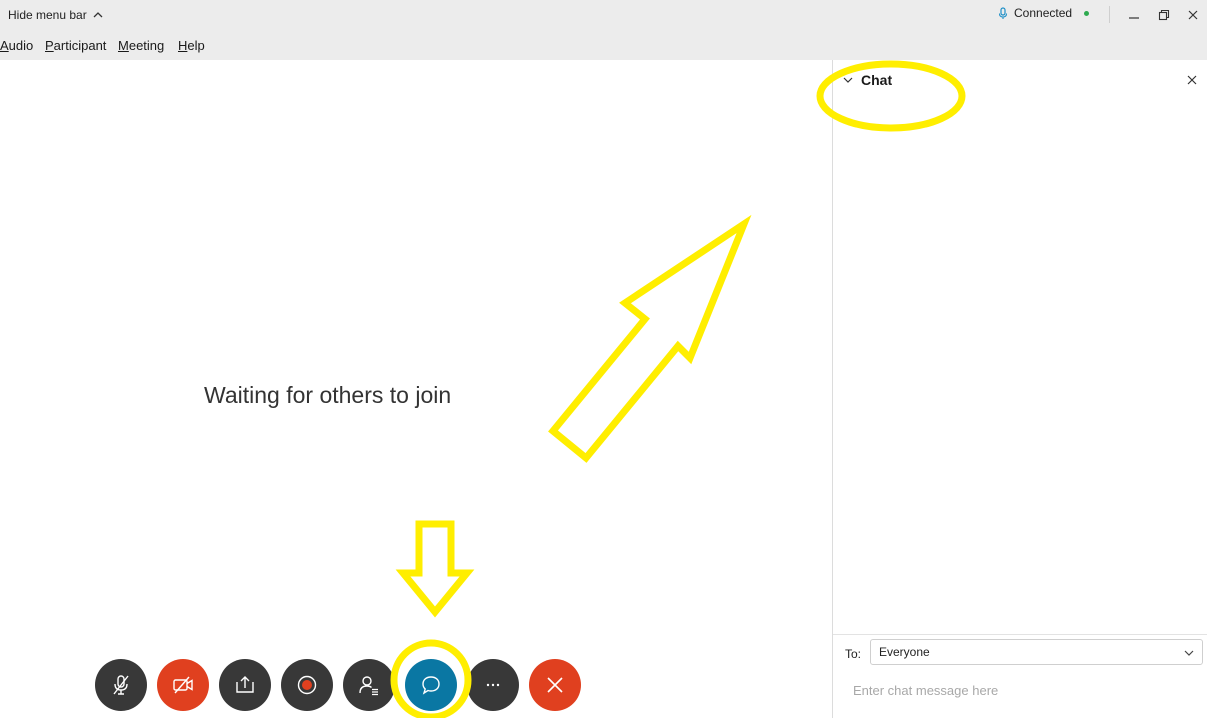 This screenshot has height=718, width=1207. I want to click on chat-recipient-row: To: Everyone, so click(1020, 654).